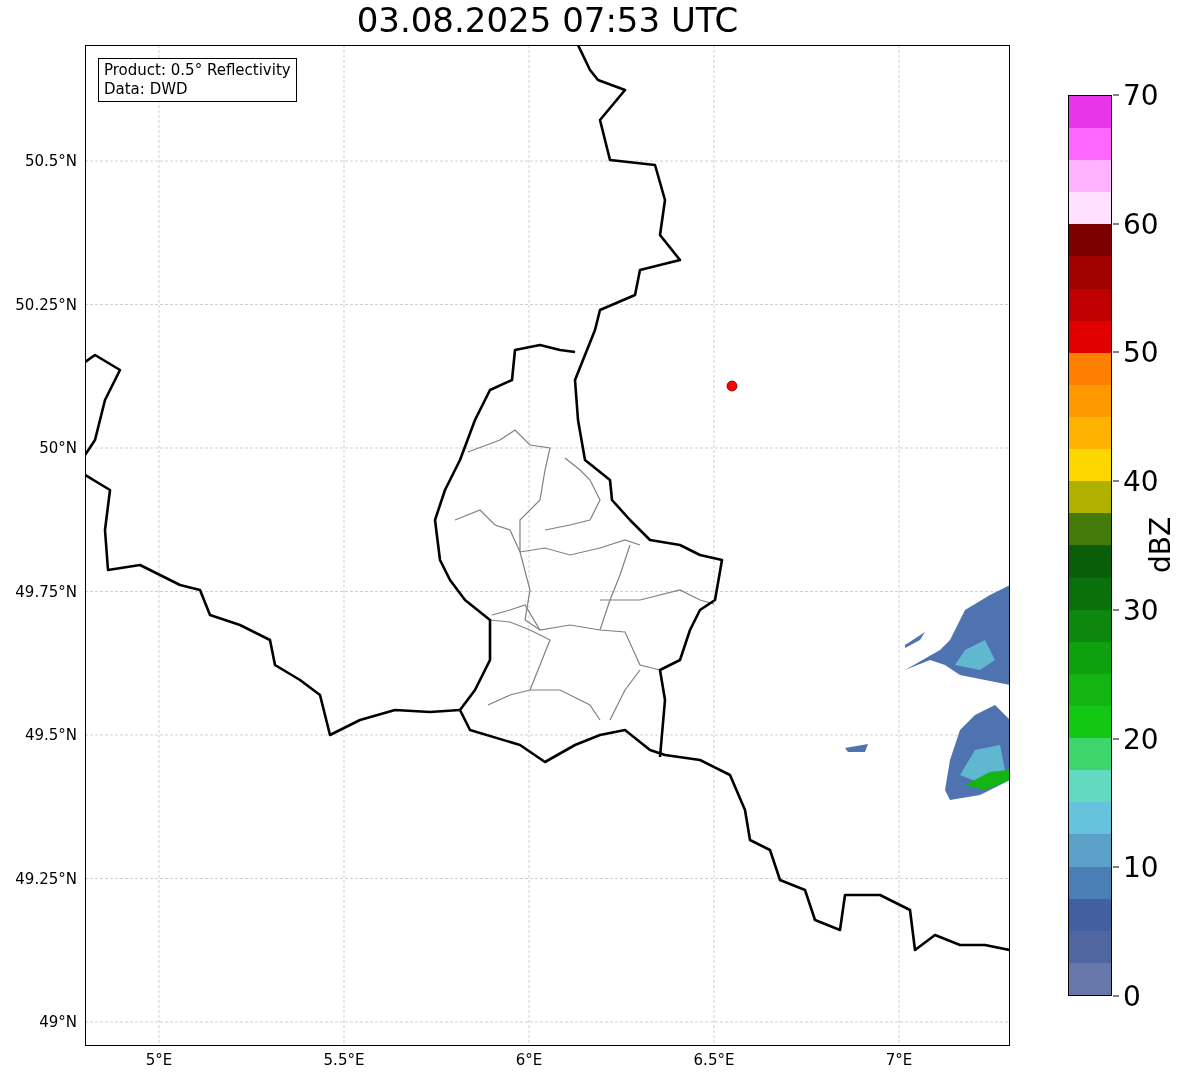 The width and height of the screenshot is (1202, 1081). Describe the element at coordinates (1141, 481) in the screenshot. I see `colorbar-tick-label: 40` at that location.